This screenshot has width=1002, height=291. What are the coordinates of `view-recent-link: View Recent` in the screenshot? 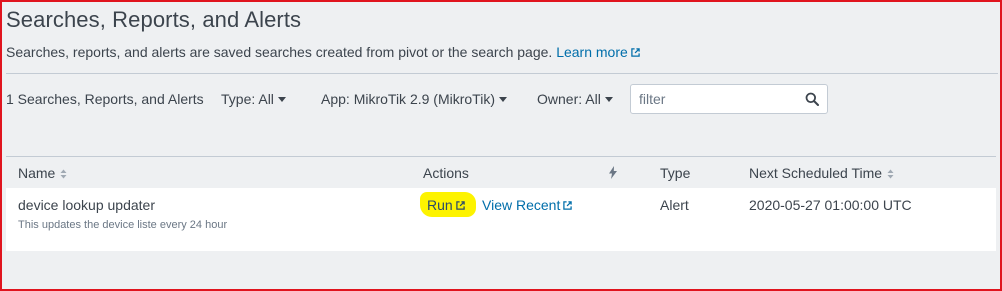 It's located at (527, 205).